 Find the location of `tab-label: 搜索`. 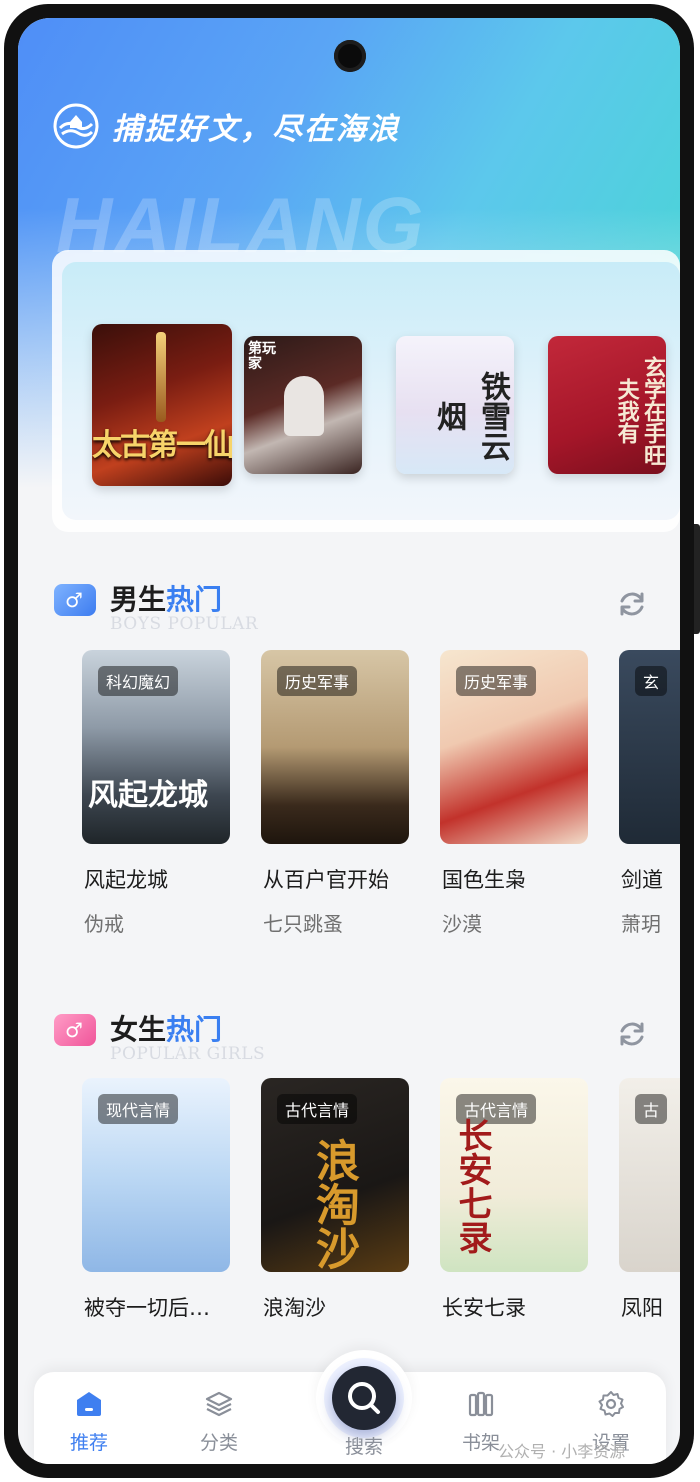

tab-label: 搜索 is located at coordinates (363, 1447).